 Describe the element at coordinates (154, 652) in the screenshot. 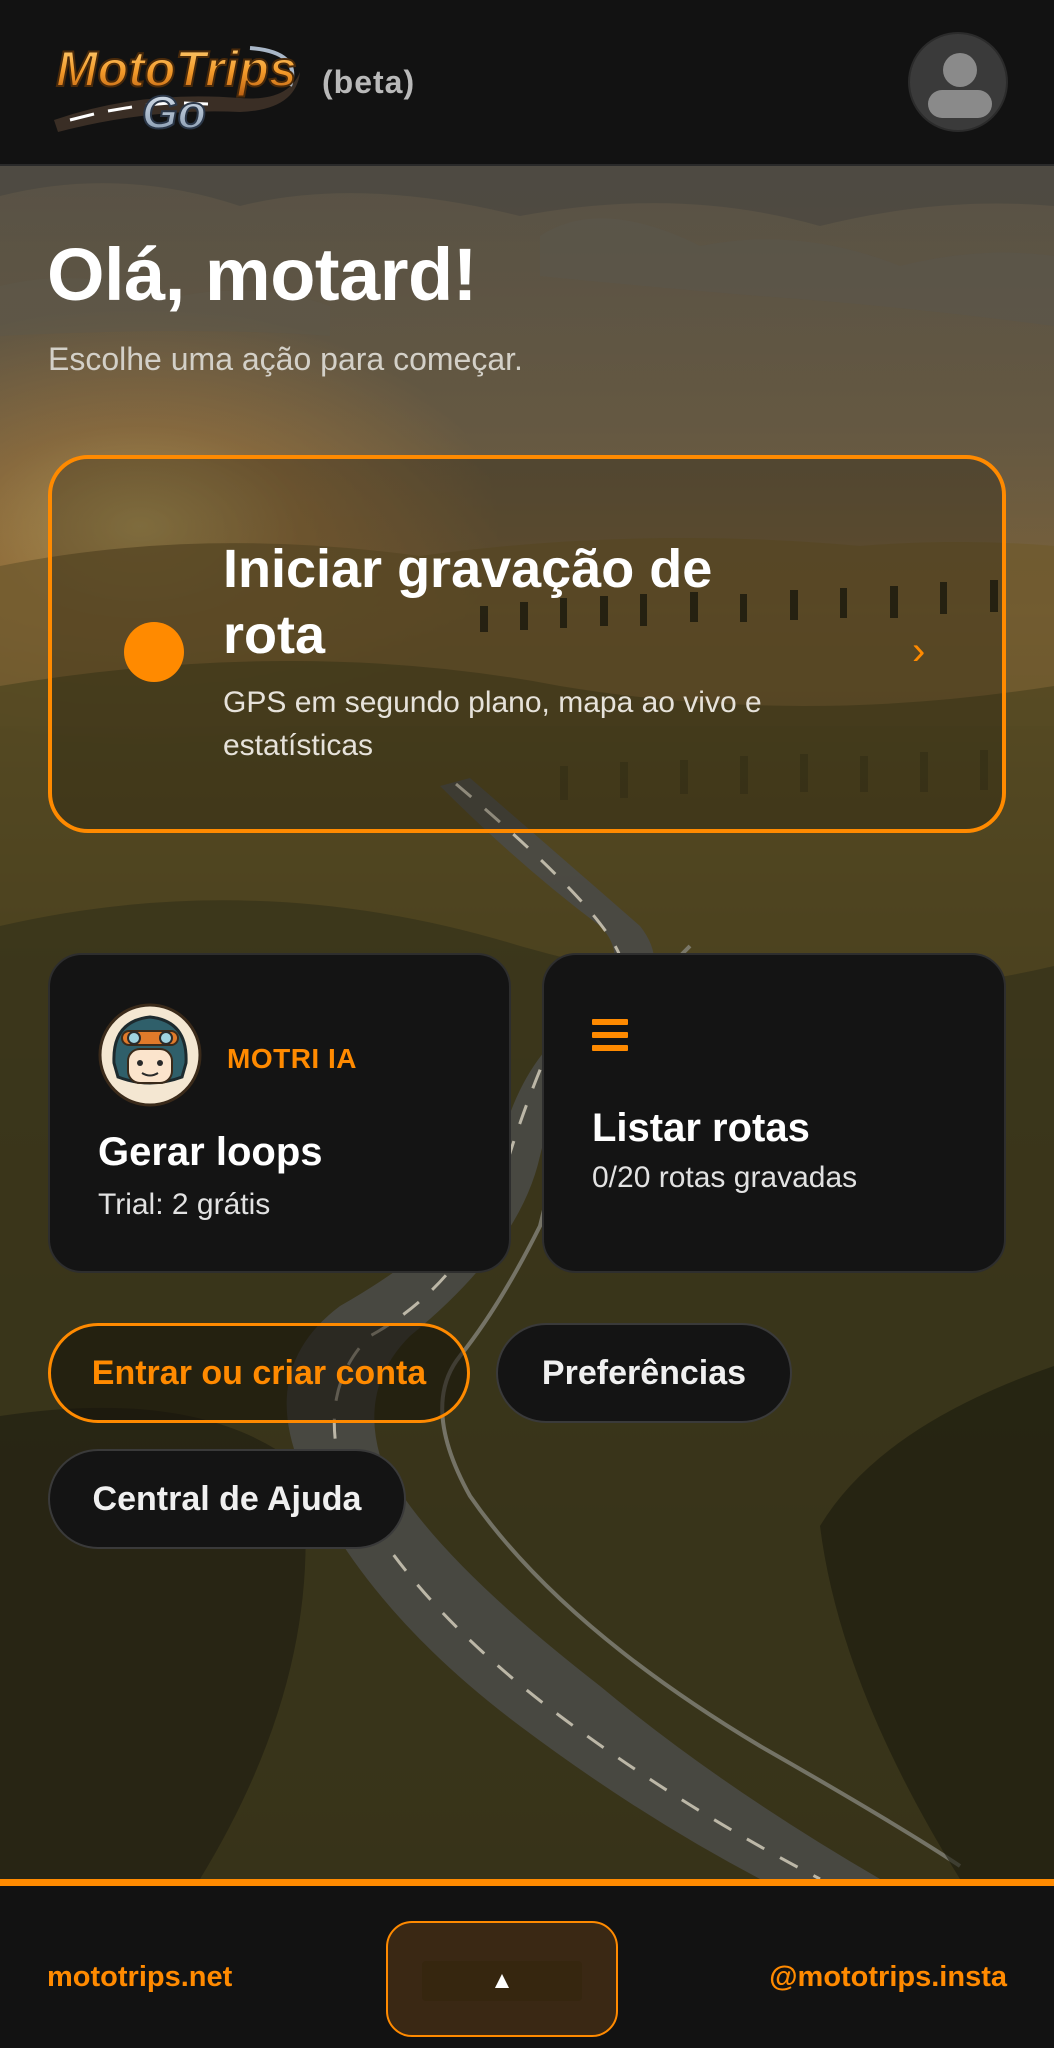

I see `record-dot-icon` at that location.